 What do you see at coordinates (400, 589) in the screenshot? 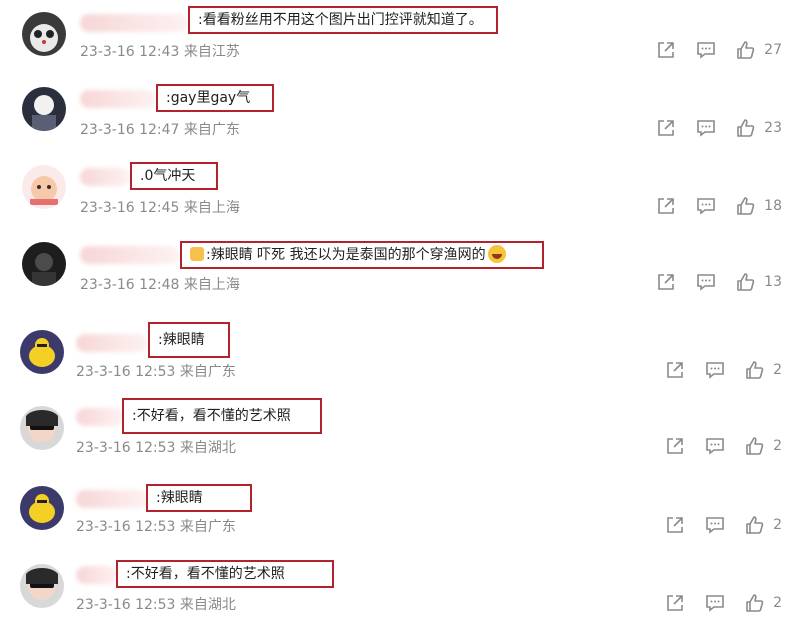
I see `comment-row: :不好看，看不懂的艺术照 23-3-16 12:53 来自湖北 2` at bounding box center [400, 589].